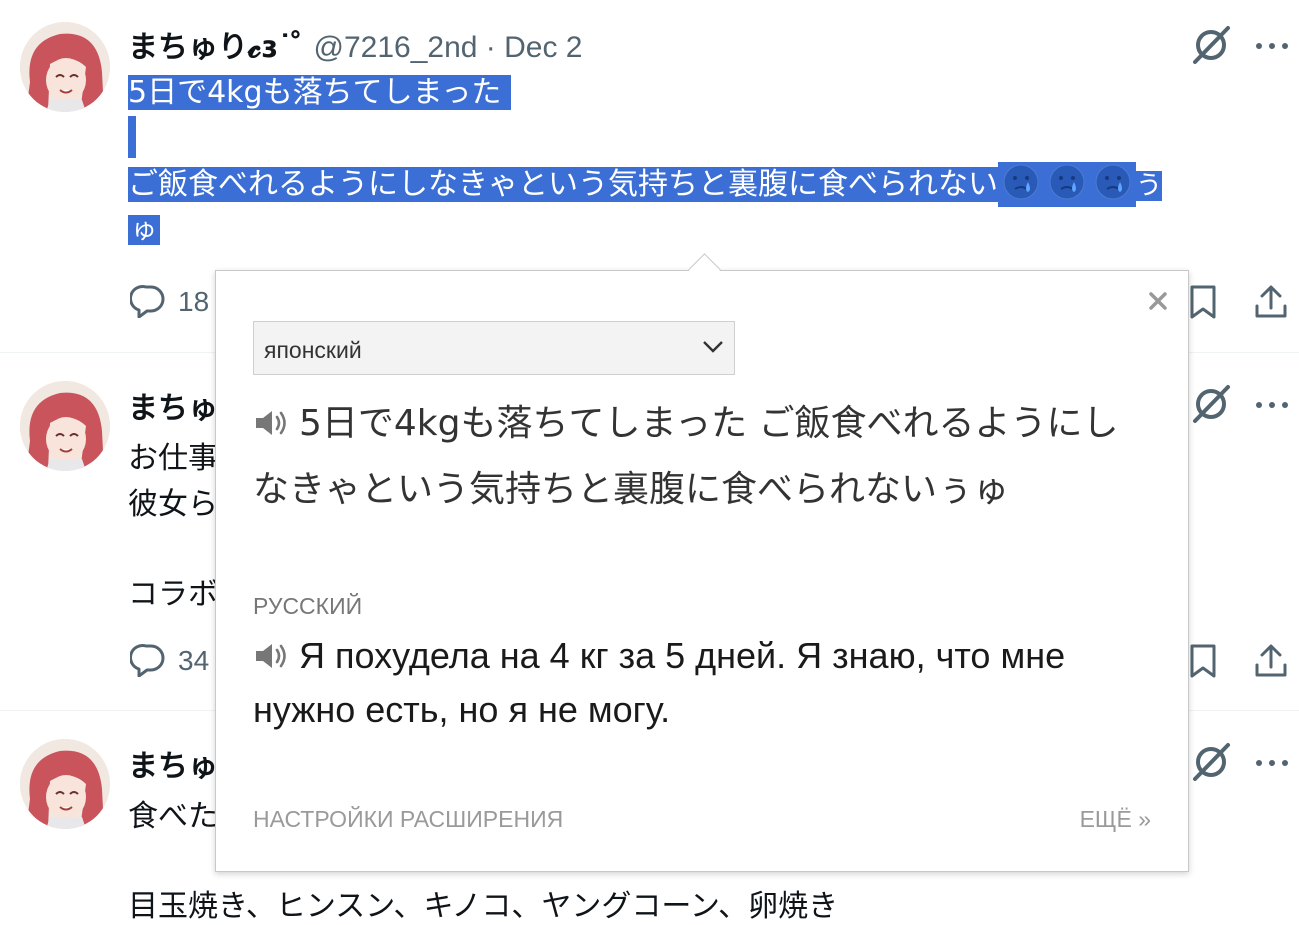  I want to click on extension-settings-link: НАСТРОЙКИ РАСШИРЕНИЯ, so click(408, 819).